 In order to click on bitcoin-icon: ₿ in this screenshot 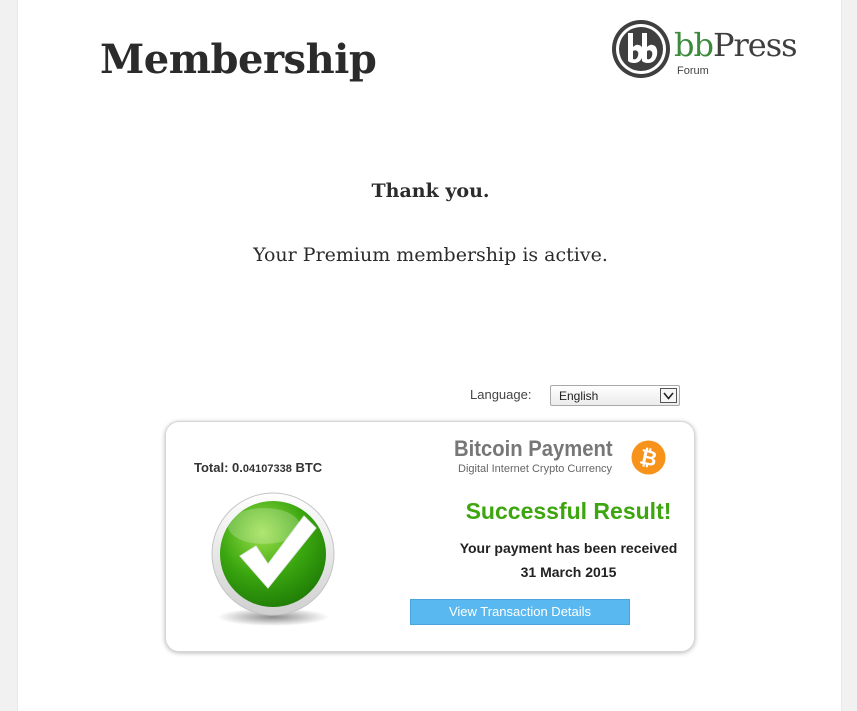, I will do `click(648, 457)`.